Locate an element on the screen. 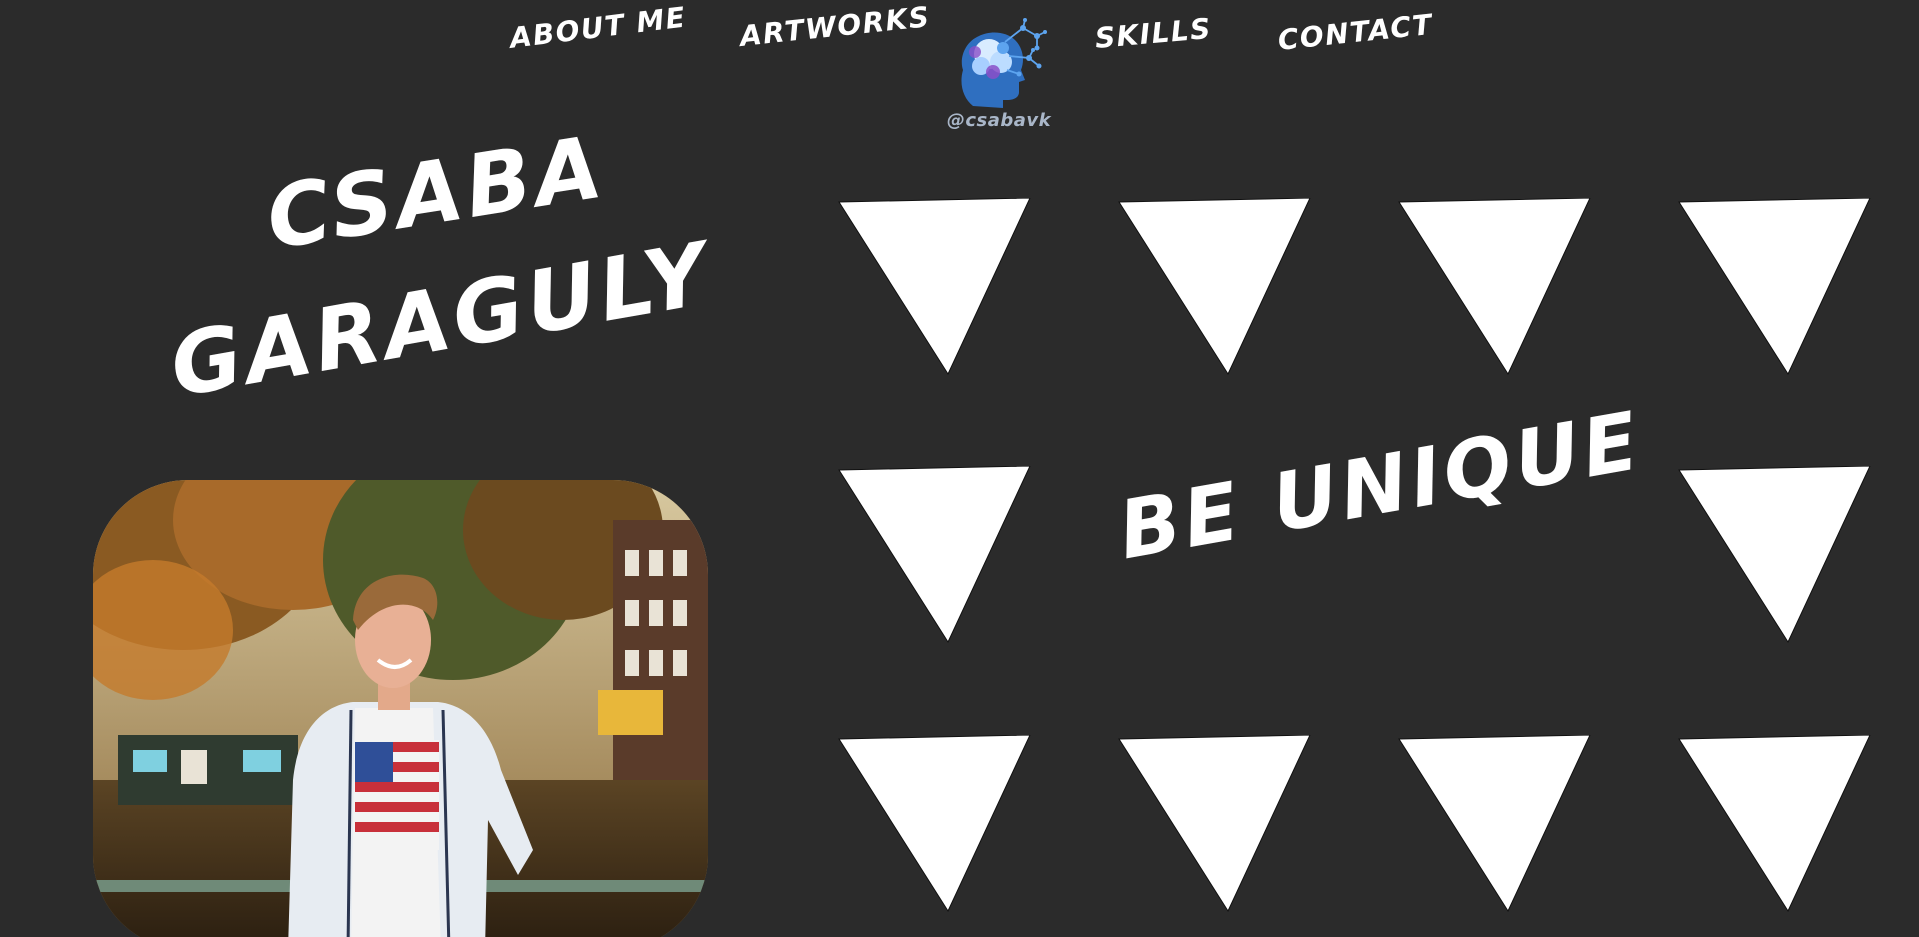 Image resolution: width=1919 pixels, height=937 pixels. logo-caption: @csabavk is located at coordinates (999, 120).